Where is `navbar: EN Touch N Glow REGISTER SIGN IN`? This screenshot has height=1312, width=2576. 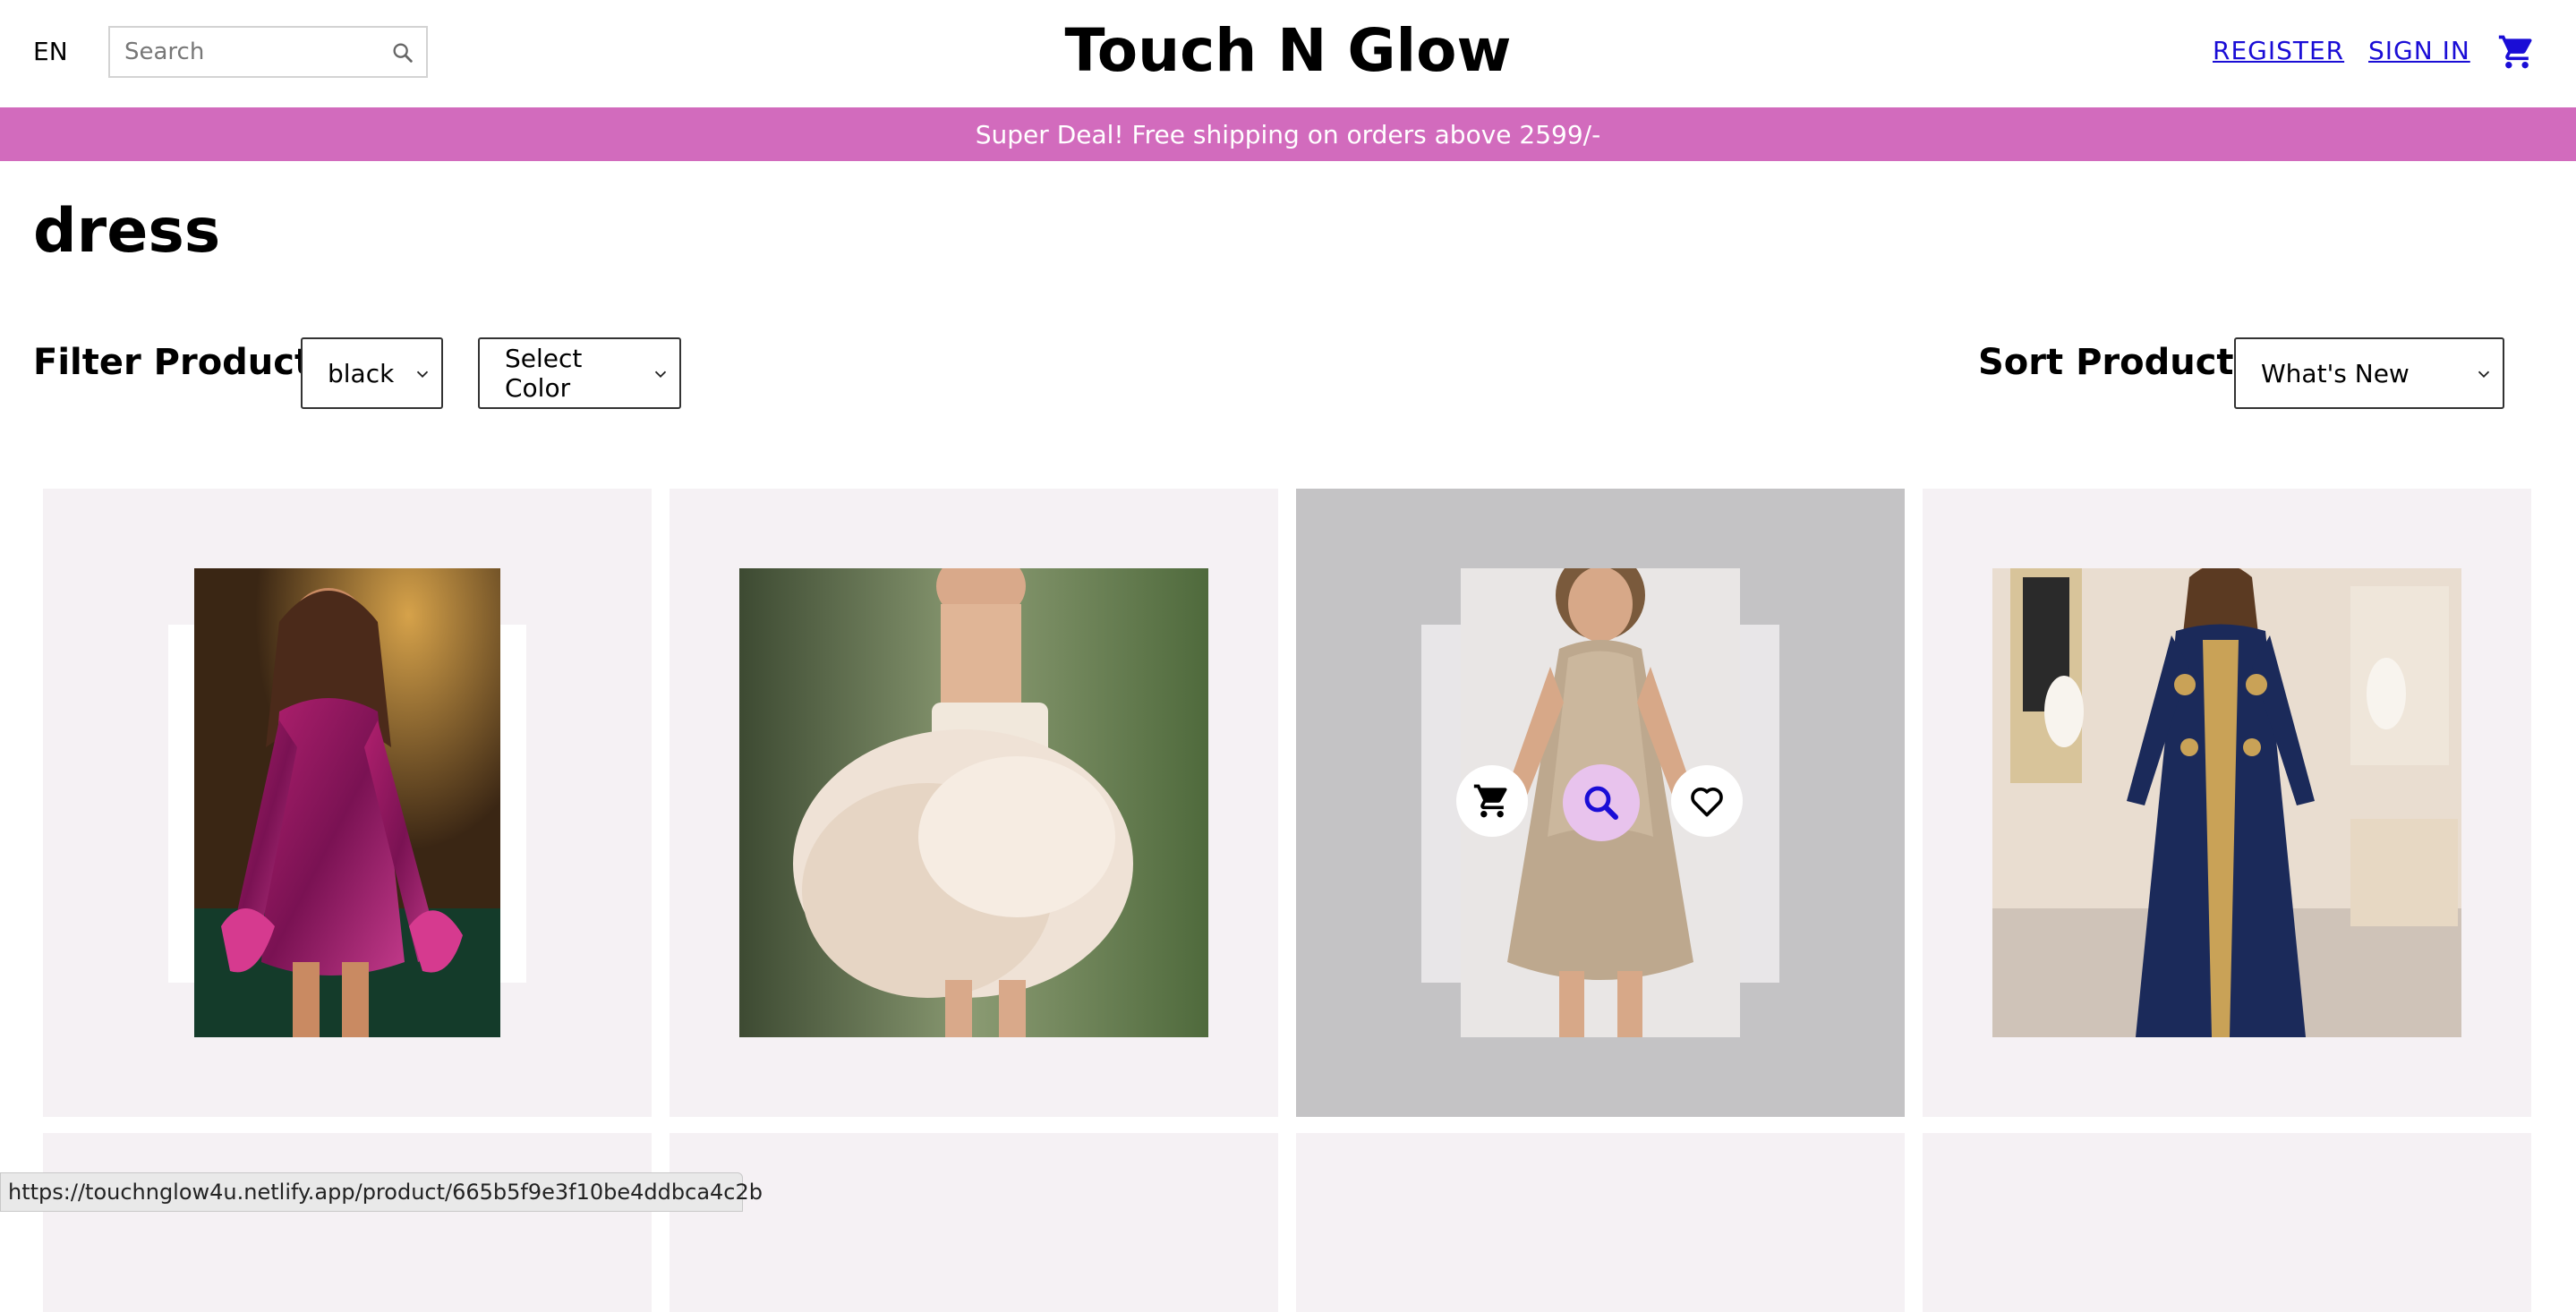 navbar: EN Touch N Glow REGISTER SIGN IN is located at coordinates (1288, 53).